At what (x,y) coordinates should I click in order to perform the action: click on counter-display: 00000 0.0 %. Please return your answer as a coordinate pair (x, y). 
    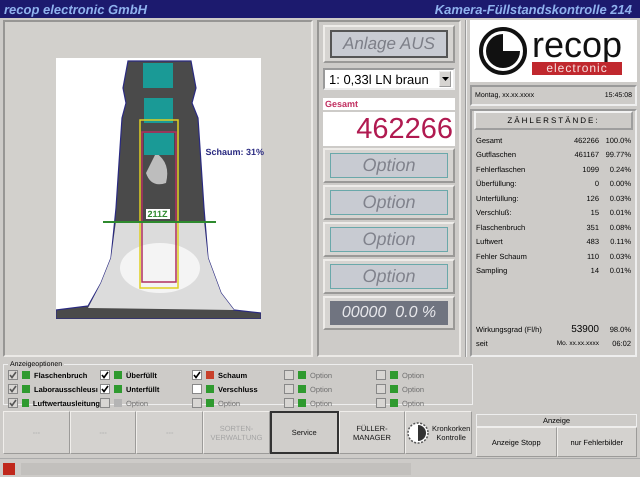
    Looking at the image, I should click on (389, 313).